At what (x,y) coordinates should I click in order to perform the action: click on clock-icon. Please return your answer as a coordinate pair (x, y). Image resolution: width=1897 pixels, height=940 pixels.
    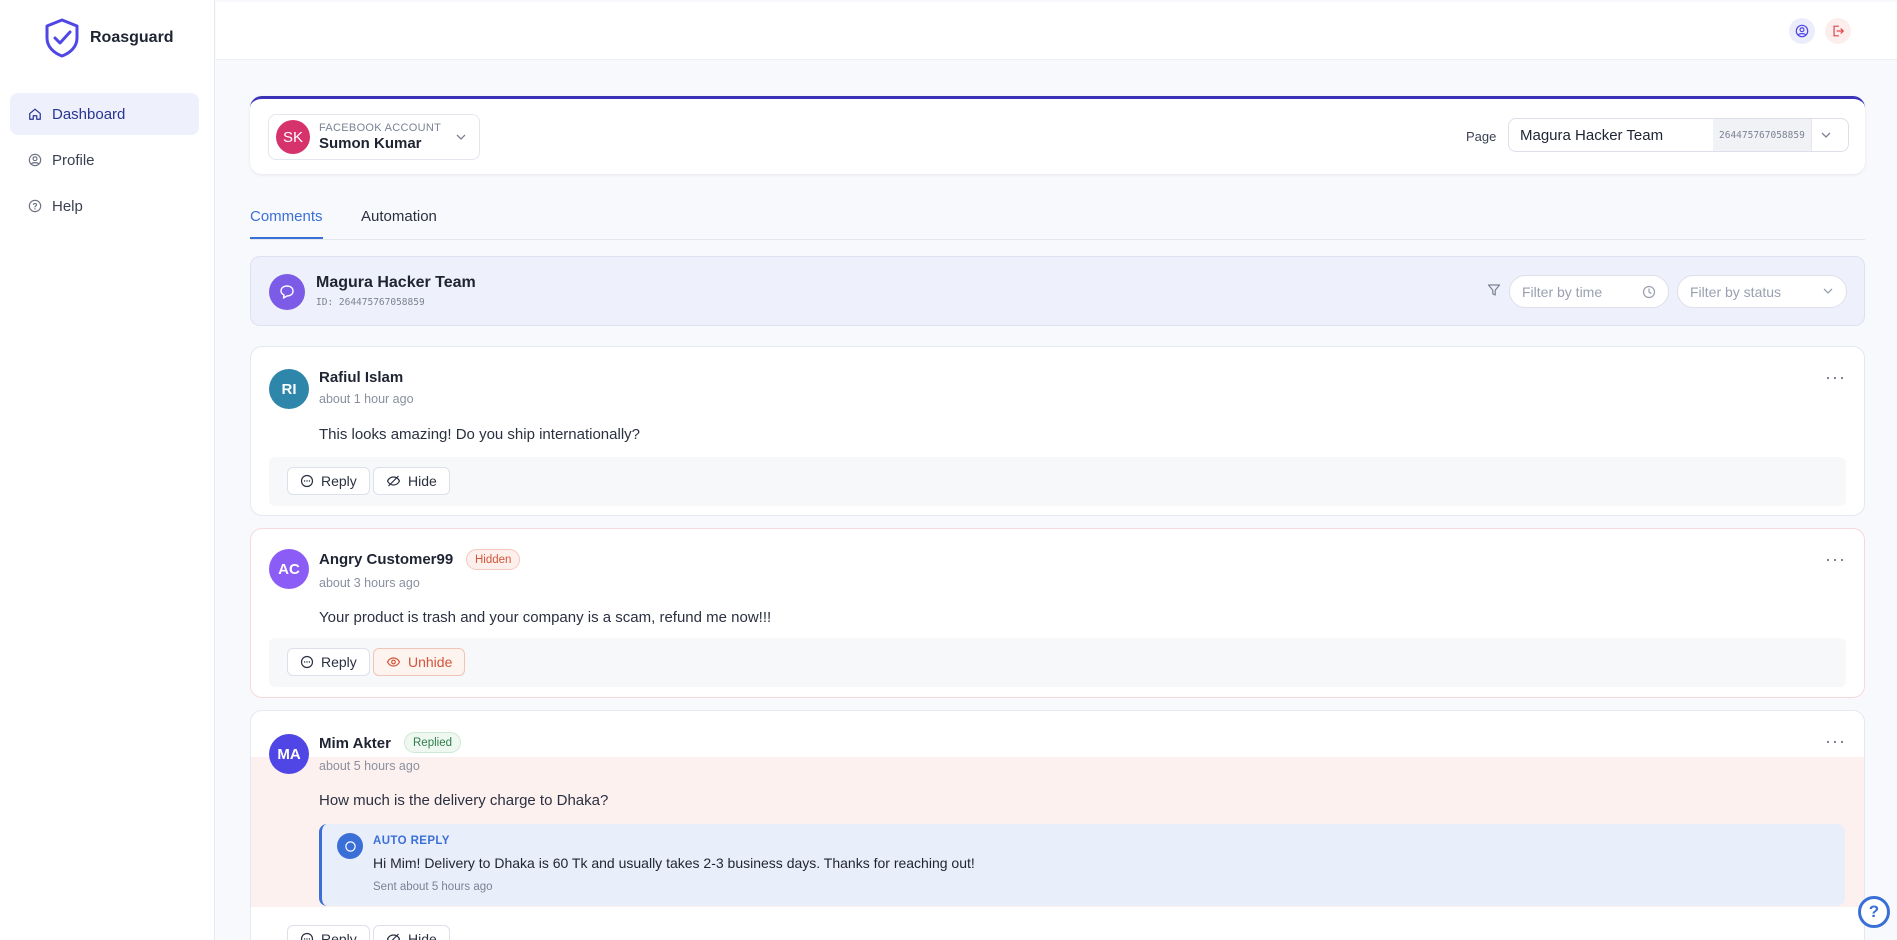
    Looking at the image, I should click on (1649, 292).